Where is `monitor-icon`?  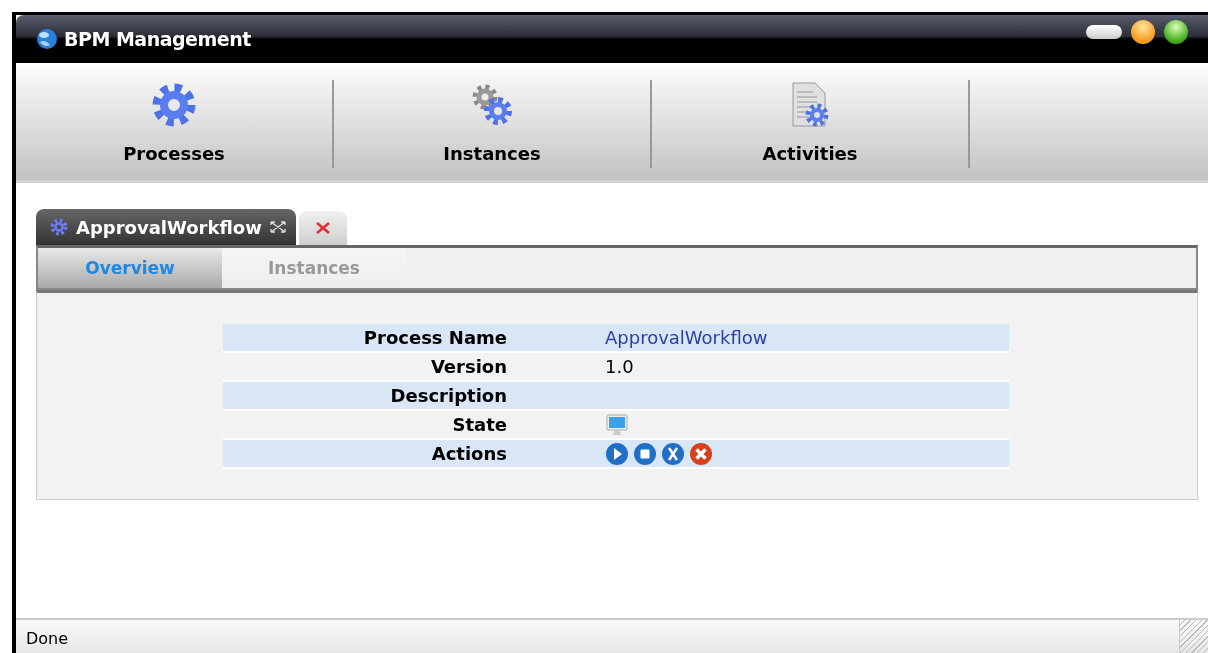 monitor-icon is located at coordinates (617, 424).